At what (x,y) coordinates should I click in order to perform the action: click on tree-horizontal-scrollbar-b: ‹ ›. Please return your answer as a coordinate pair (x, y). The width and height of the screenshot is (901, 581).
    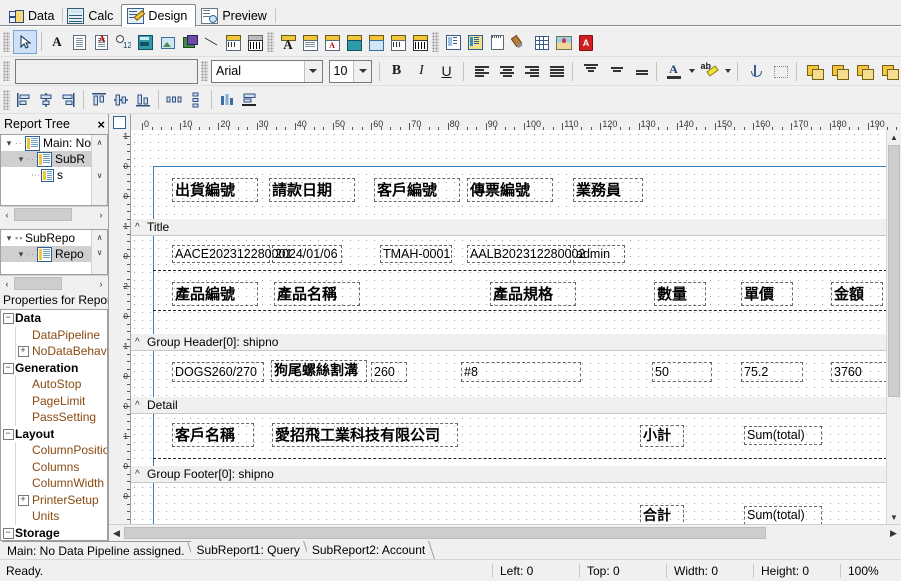
    Looking at the image, I should click on (54, 283).